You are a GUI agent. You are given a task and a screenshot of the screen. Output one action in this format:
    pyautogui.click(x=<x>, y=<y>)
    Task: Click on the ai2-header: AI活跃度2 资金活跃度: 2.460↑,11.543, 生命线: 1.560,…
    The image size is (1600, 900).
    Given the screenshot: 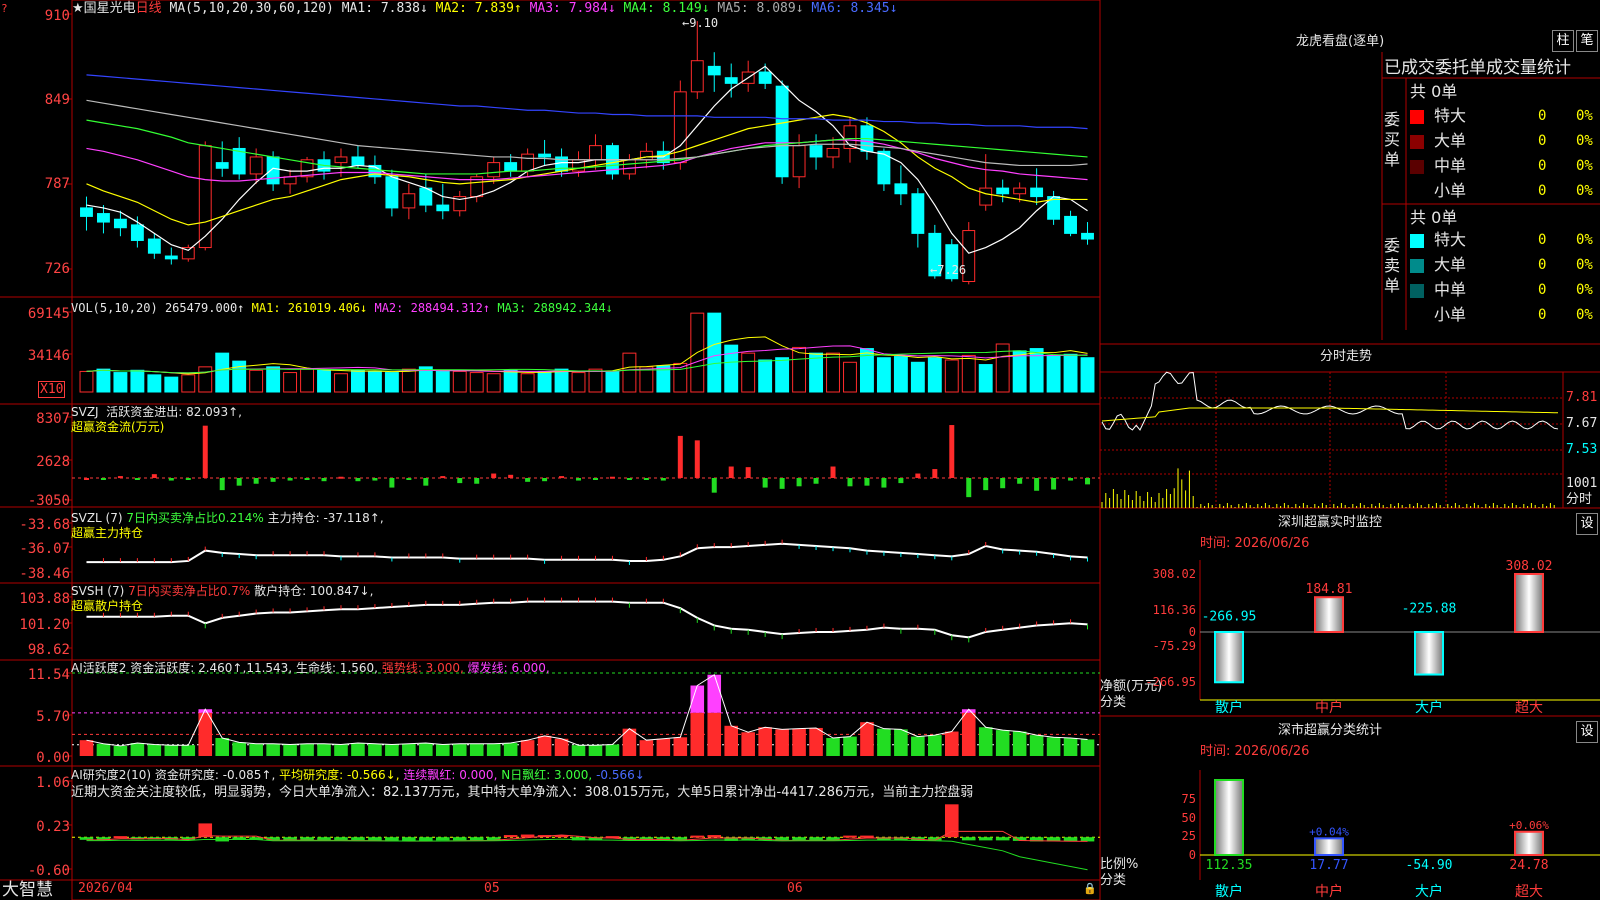 What is the action you would take?
    pyautogui.click(x=310, y=668)
    